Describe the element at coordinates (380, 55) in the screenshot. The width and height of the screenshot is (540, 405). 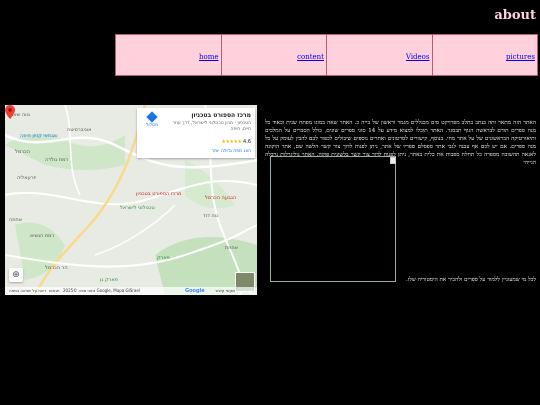
I see `nav-cell-videos: Videos` at that location.